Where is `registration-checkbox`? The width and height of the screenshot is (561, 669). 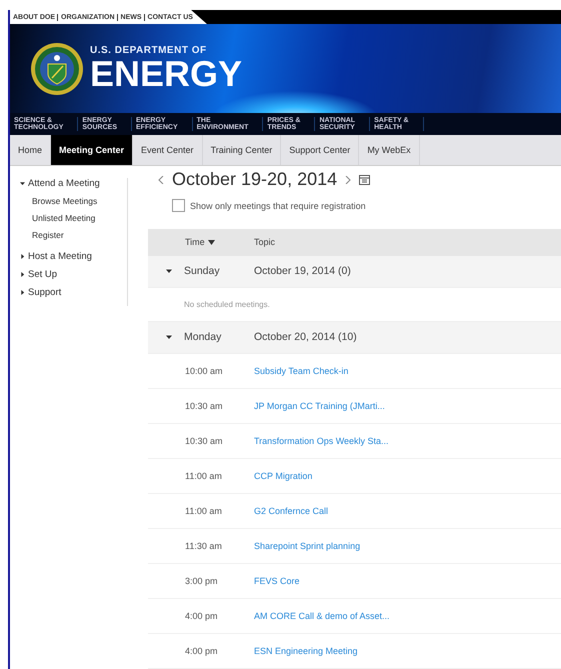 registration-checkbox is located at coordinates (178, 205).